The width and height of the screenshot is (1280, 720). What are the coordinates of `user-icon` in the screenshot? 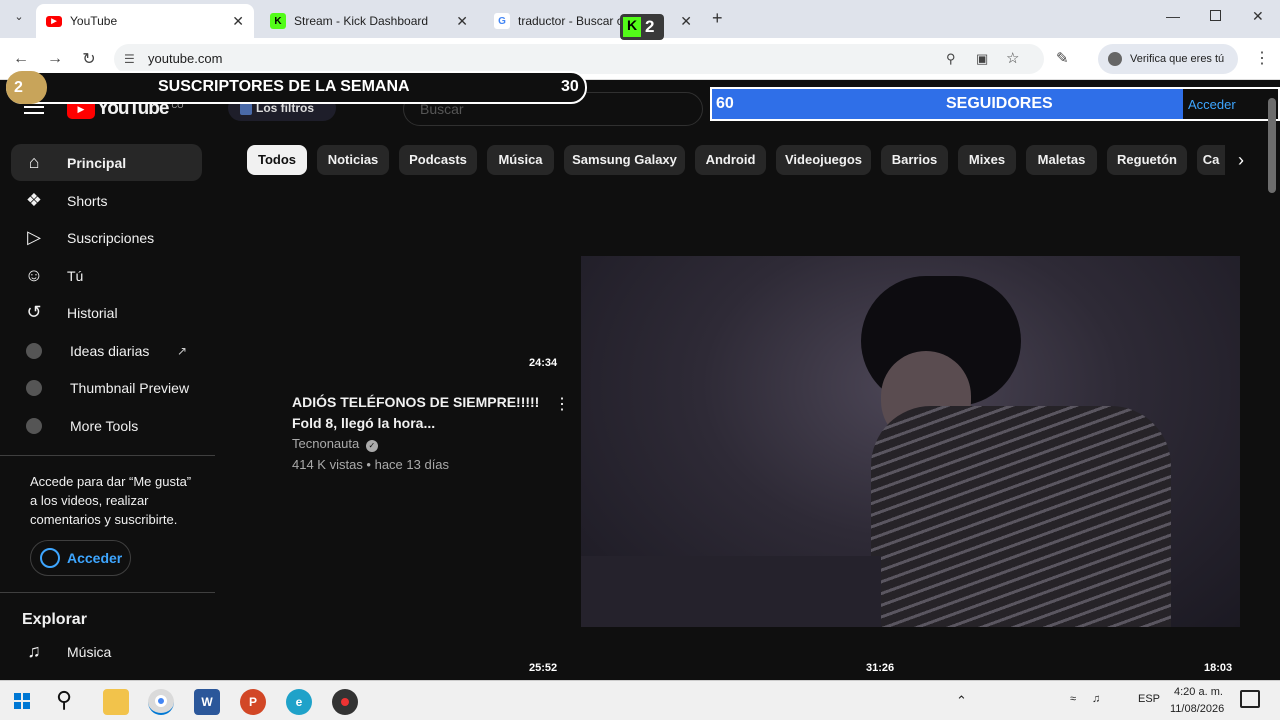 It's located at (50, 558).